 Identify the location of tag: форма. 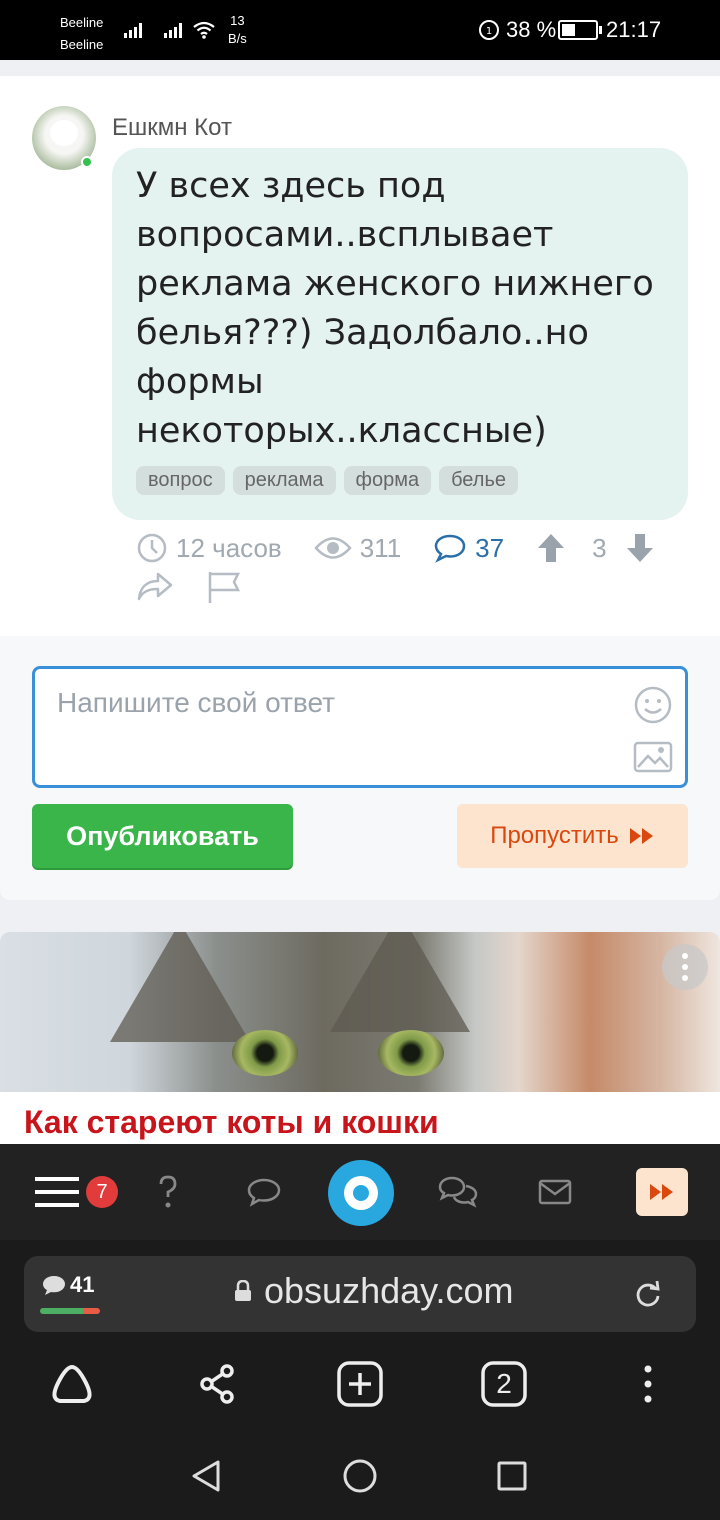
(387, 480).